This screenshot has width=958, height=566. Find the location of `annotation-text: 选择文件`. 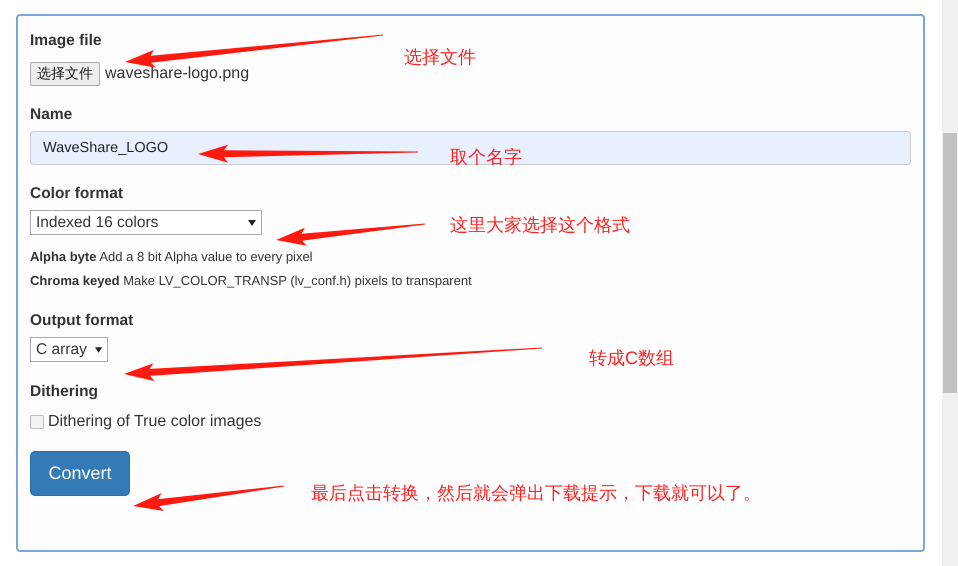

annotation-text: 选择文件 is located at coordinates (440, 57).